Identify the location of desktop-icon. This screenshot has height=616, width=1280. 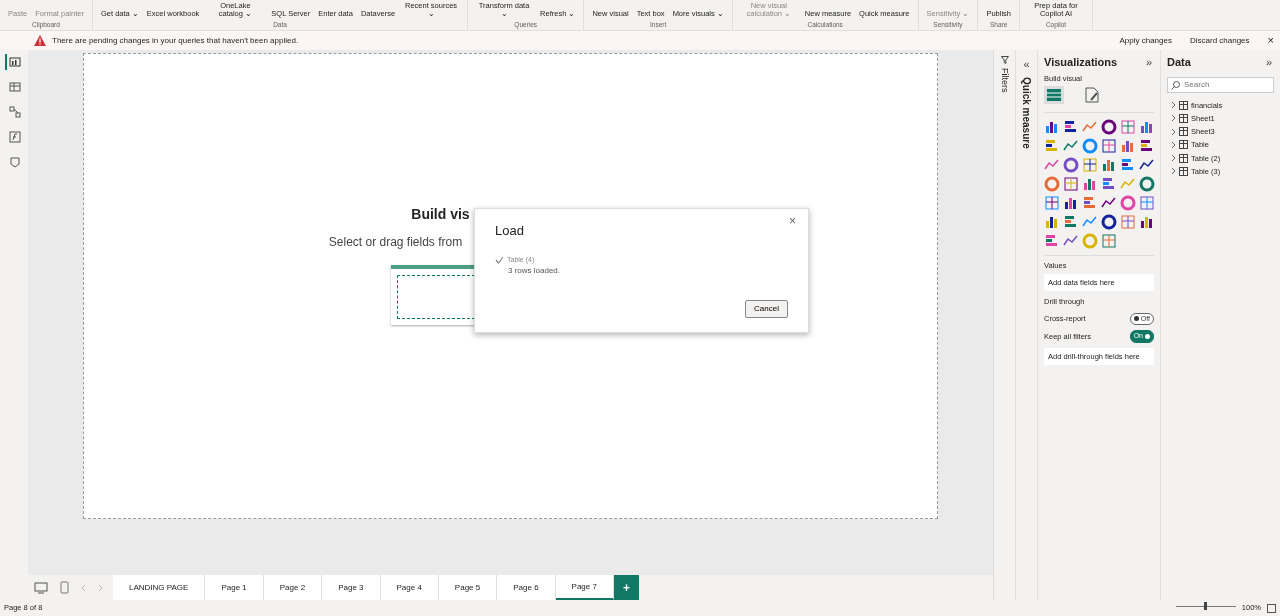
(41, 587).